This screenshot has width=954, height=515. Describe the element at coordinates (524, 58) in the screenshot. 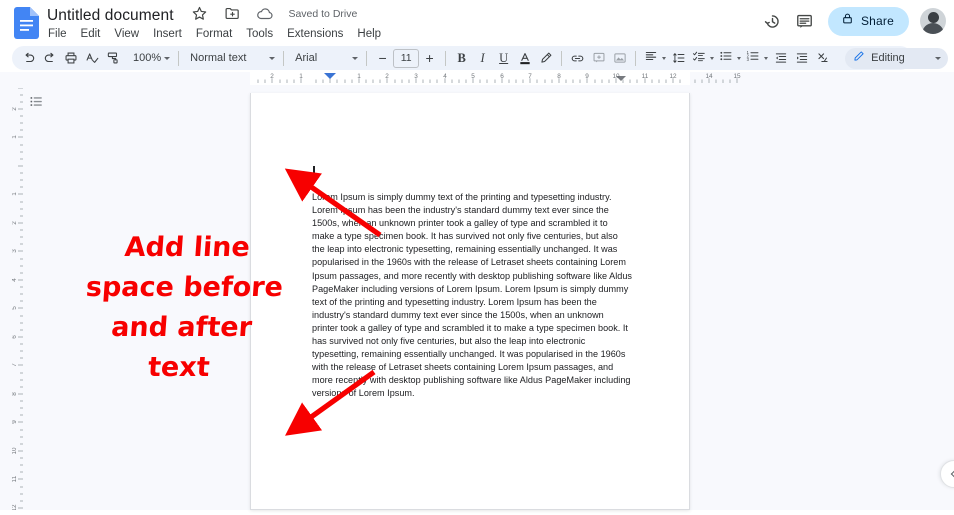

I see `text-color-icon` at that location.